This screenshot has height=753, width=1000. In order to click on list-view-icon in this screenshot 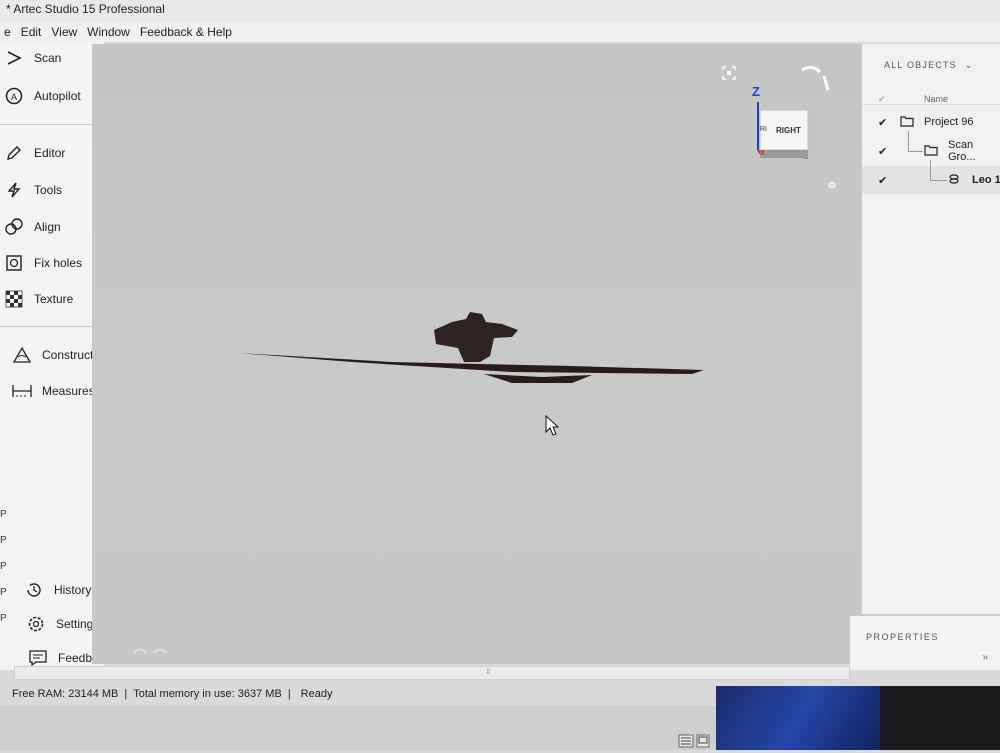, I will do `click(686, 741)`.